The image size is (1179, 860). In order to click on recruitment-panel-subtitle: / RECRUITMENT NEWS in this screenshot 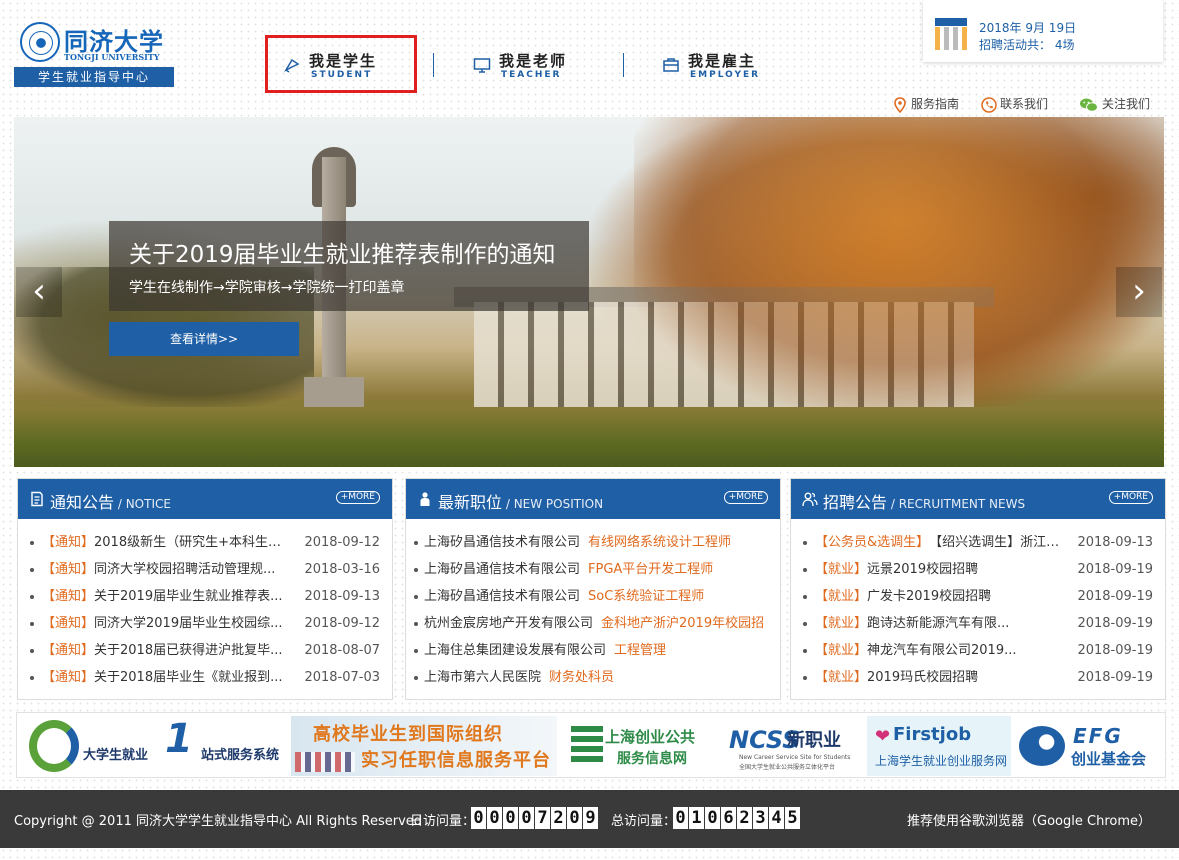, I will do `click(956, 504)`.